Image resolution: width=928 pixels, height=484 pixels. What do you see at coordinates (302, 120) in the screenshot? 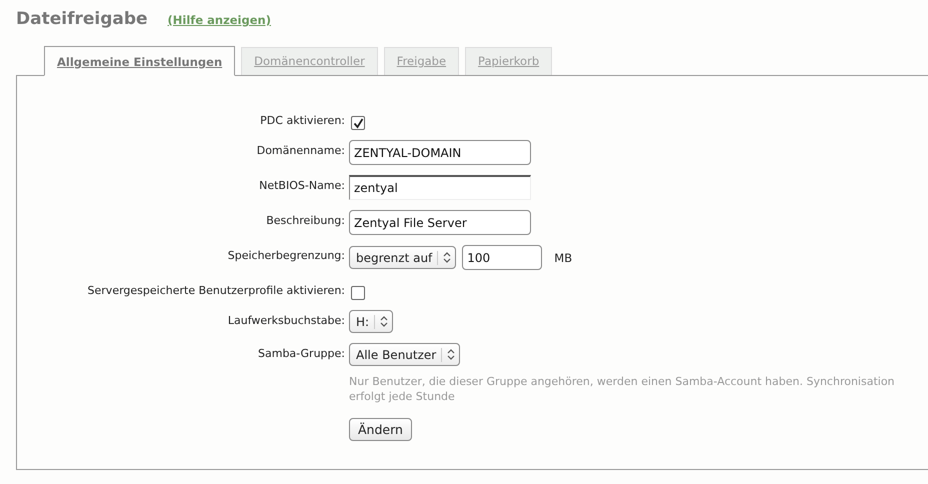
I see `field-label: PDC aktivieren:` at bounding box center [302, 120].